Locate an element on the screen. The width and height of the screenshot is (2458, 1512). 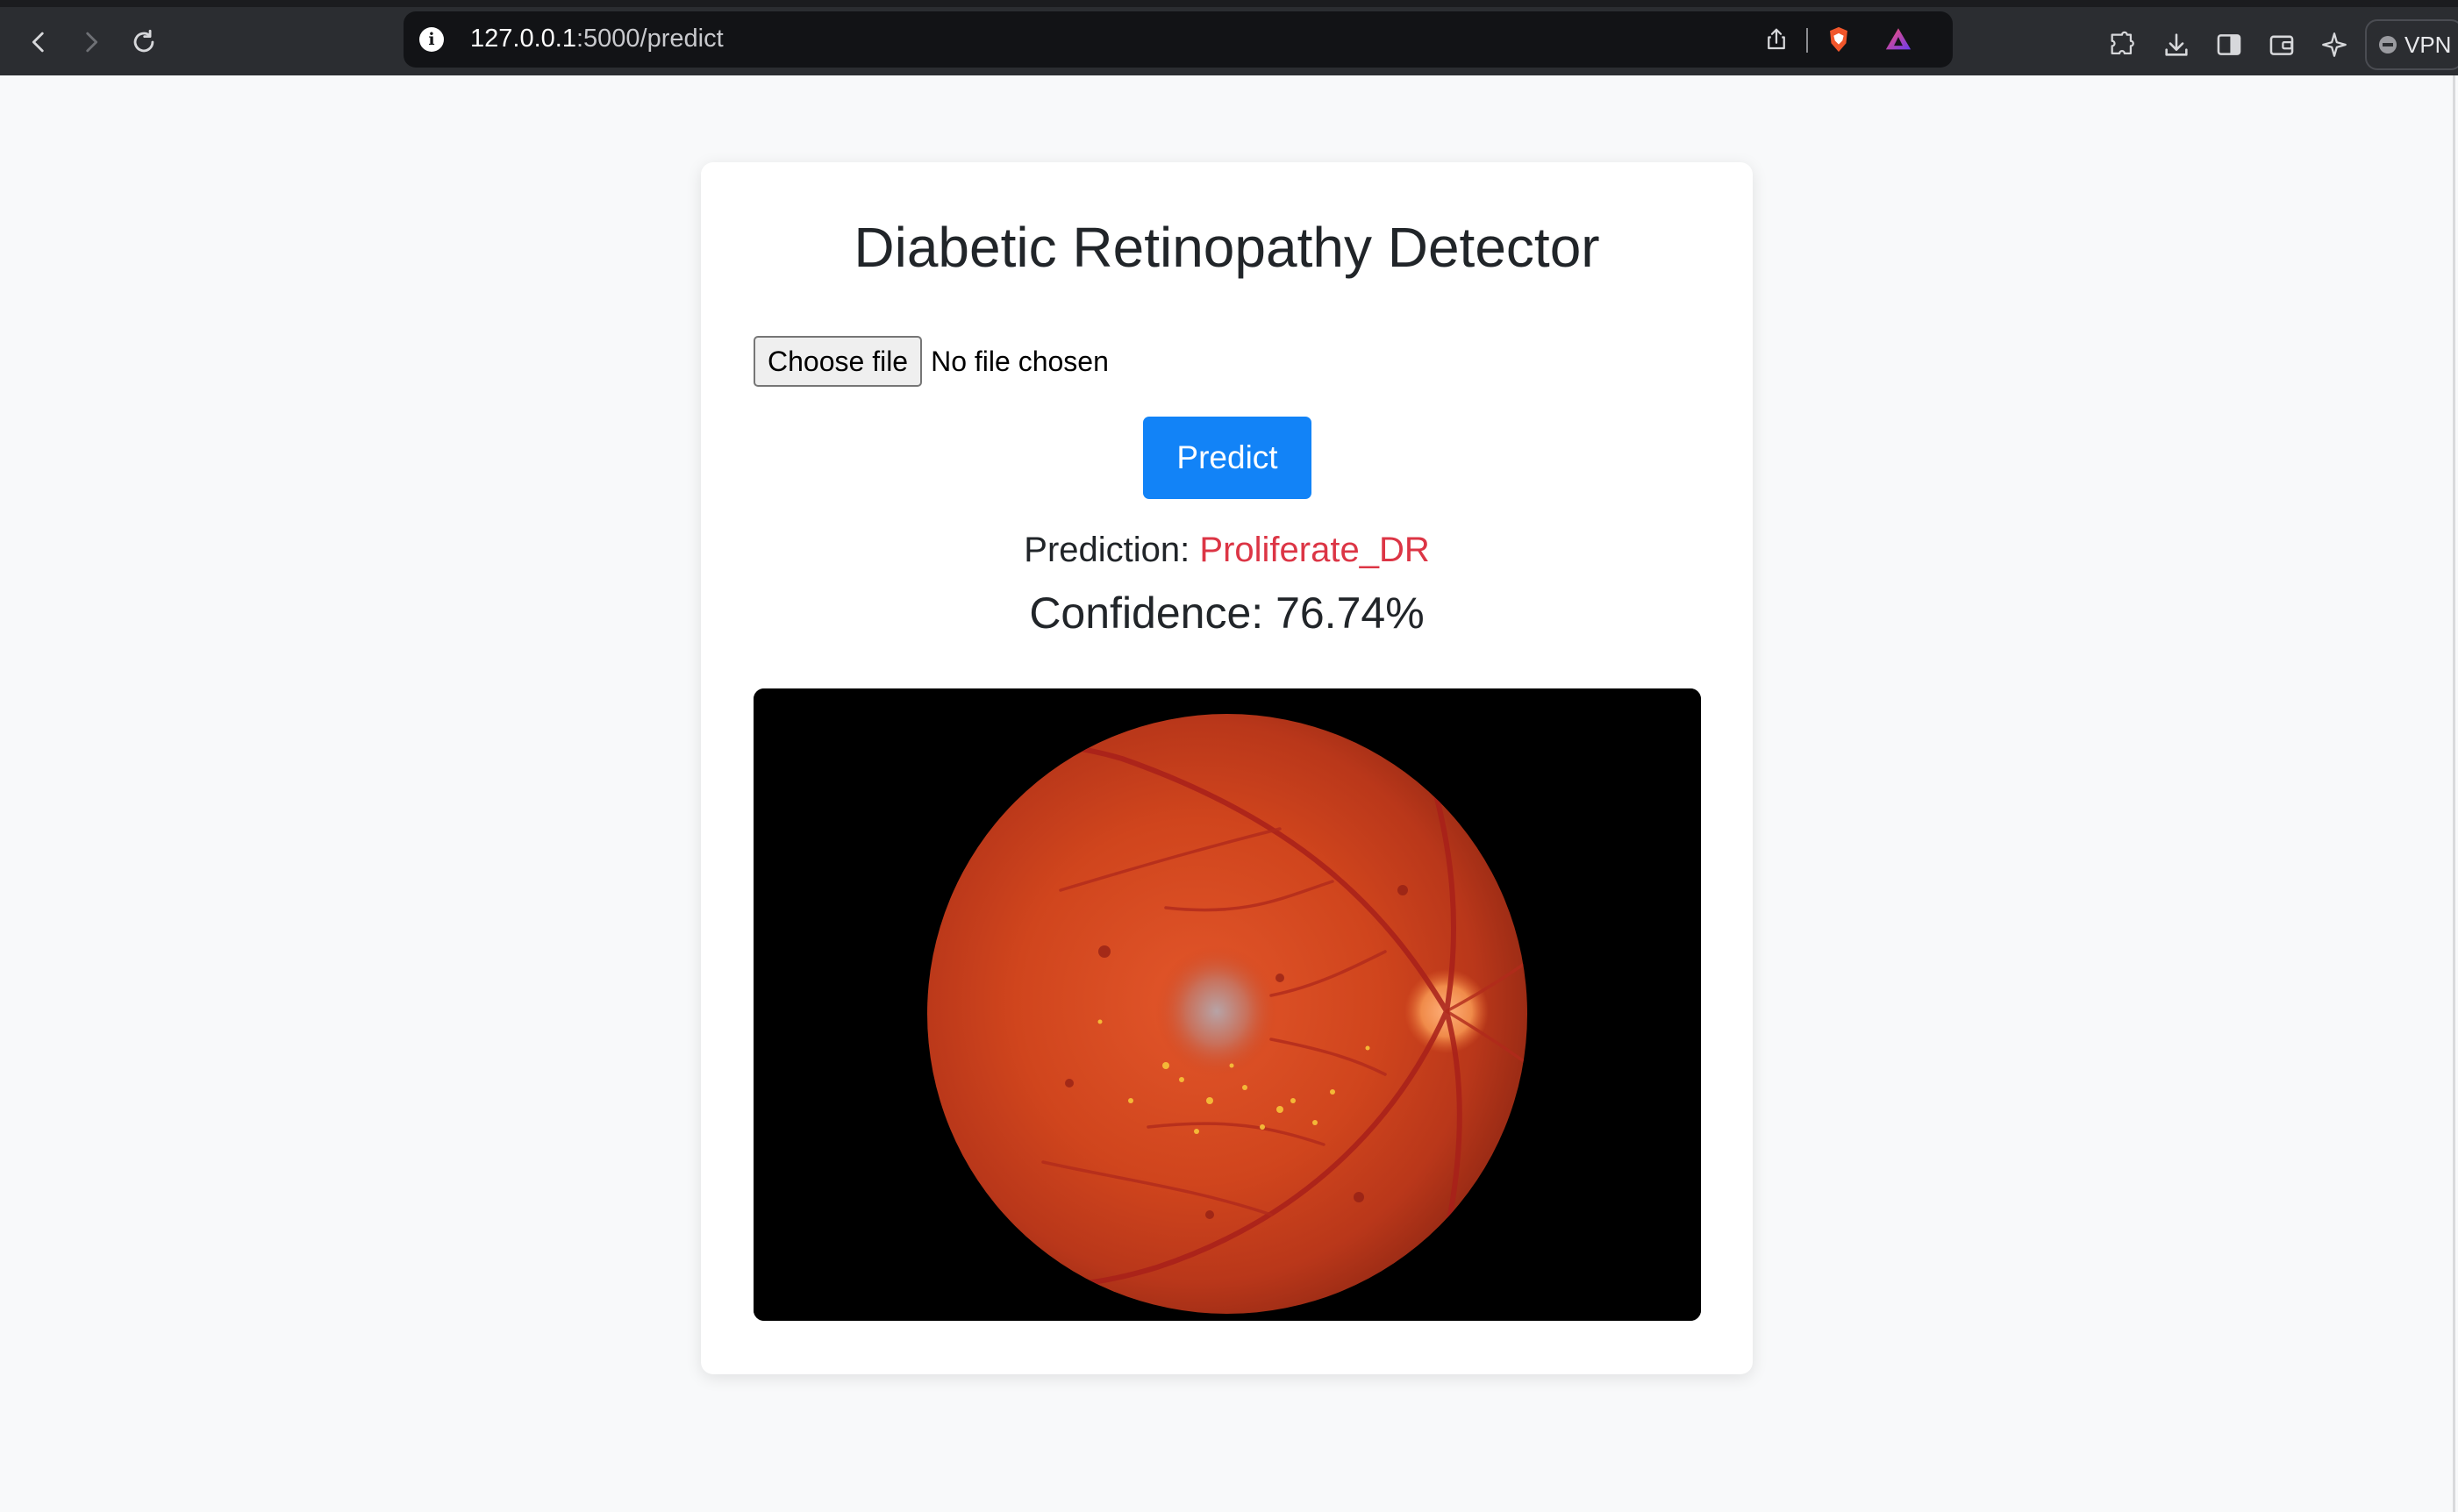
url-host: 127.0.0.1 is located at coordinates (523, 39).